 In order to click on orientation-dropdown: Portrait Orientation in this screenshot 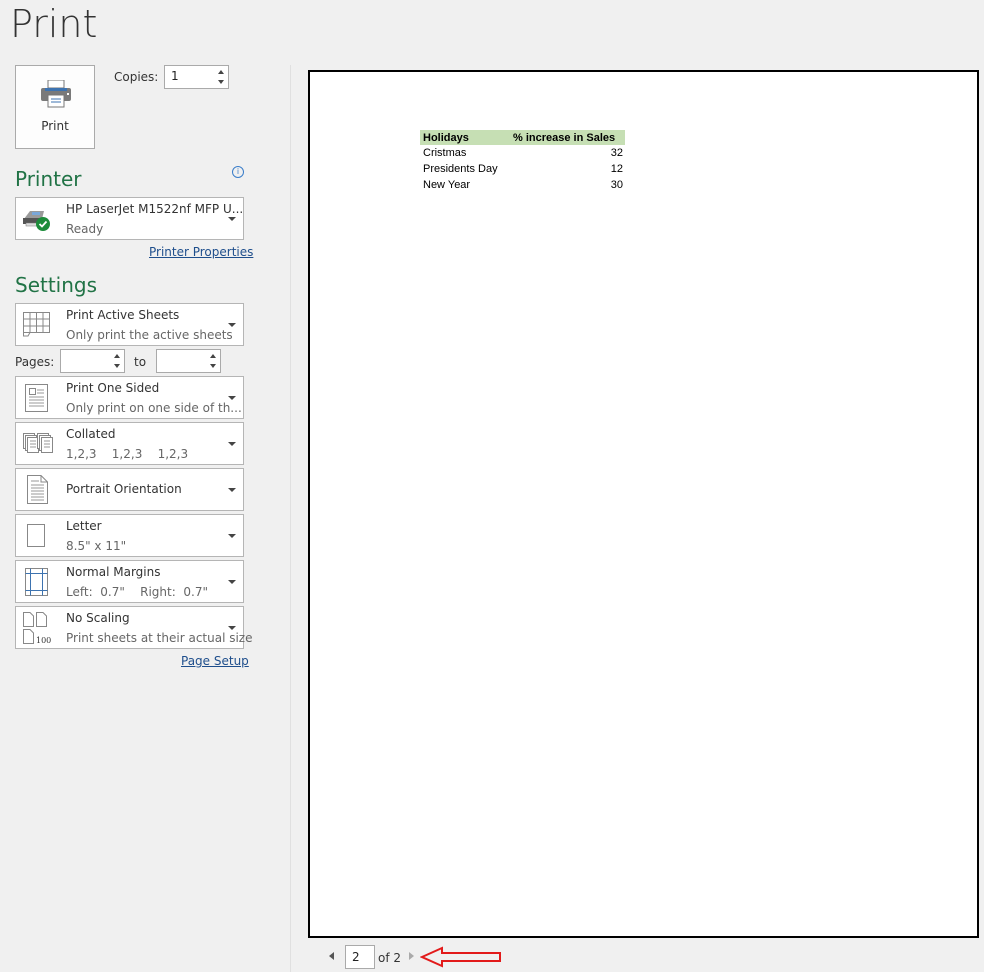, I will do `click(129, 489)`.